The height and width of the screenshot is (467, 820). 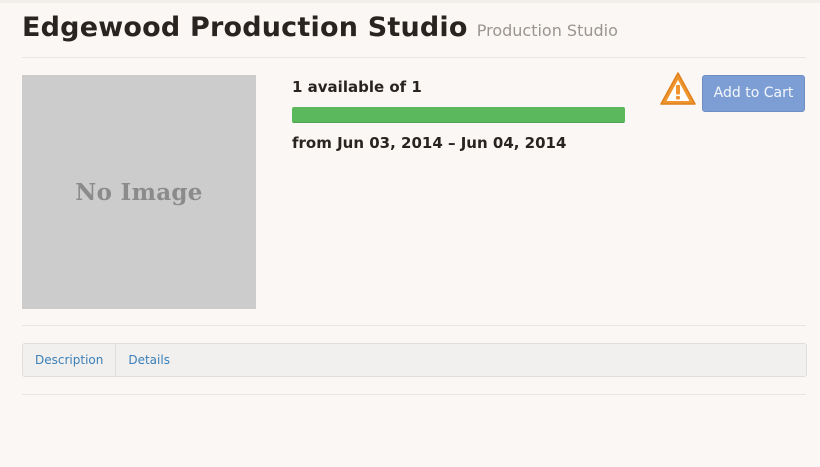 I want to click on top-edge, so click(x=410, y=1).